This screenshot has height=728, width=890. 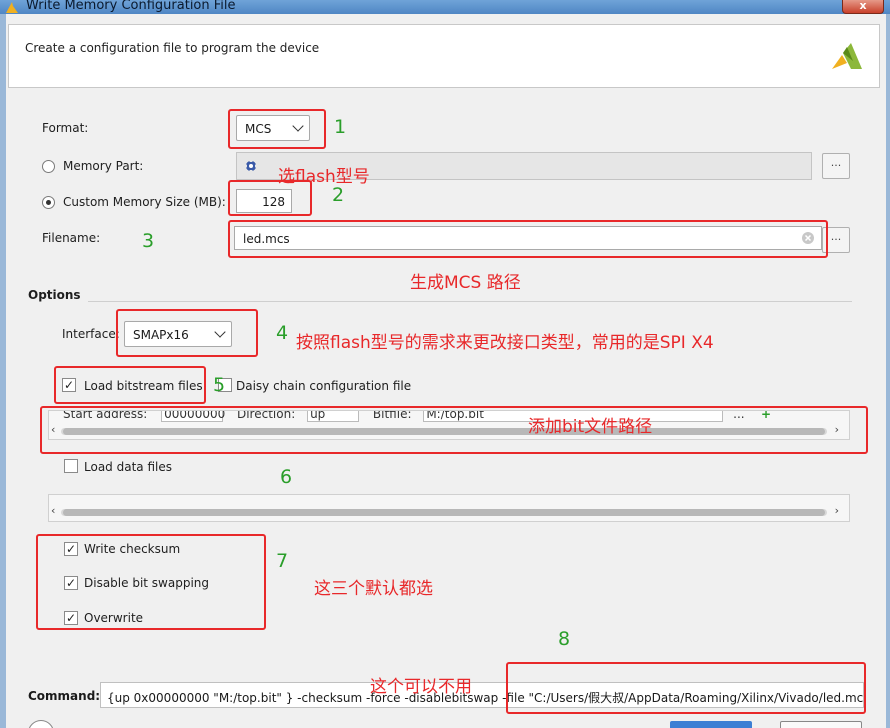 I want to click on options-section-title: Options, so click(x=54, y=295).